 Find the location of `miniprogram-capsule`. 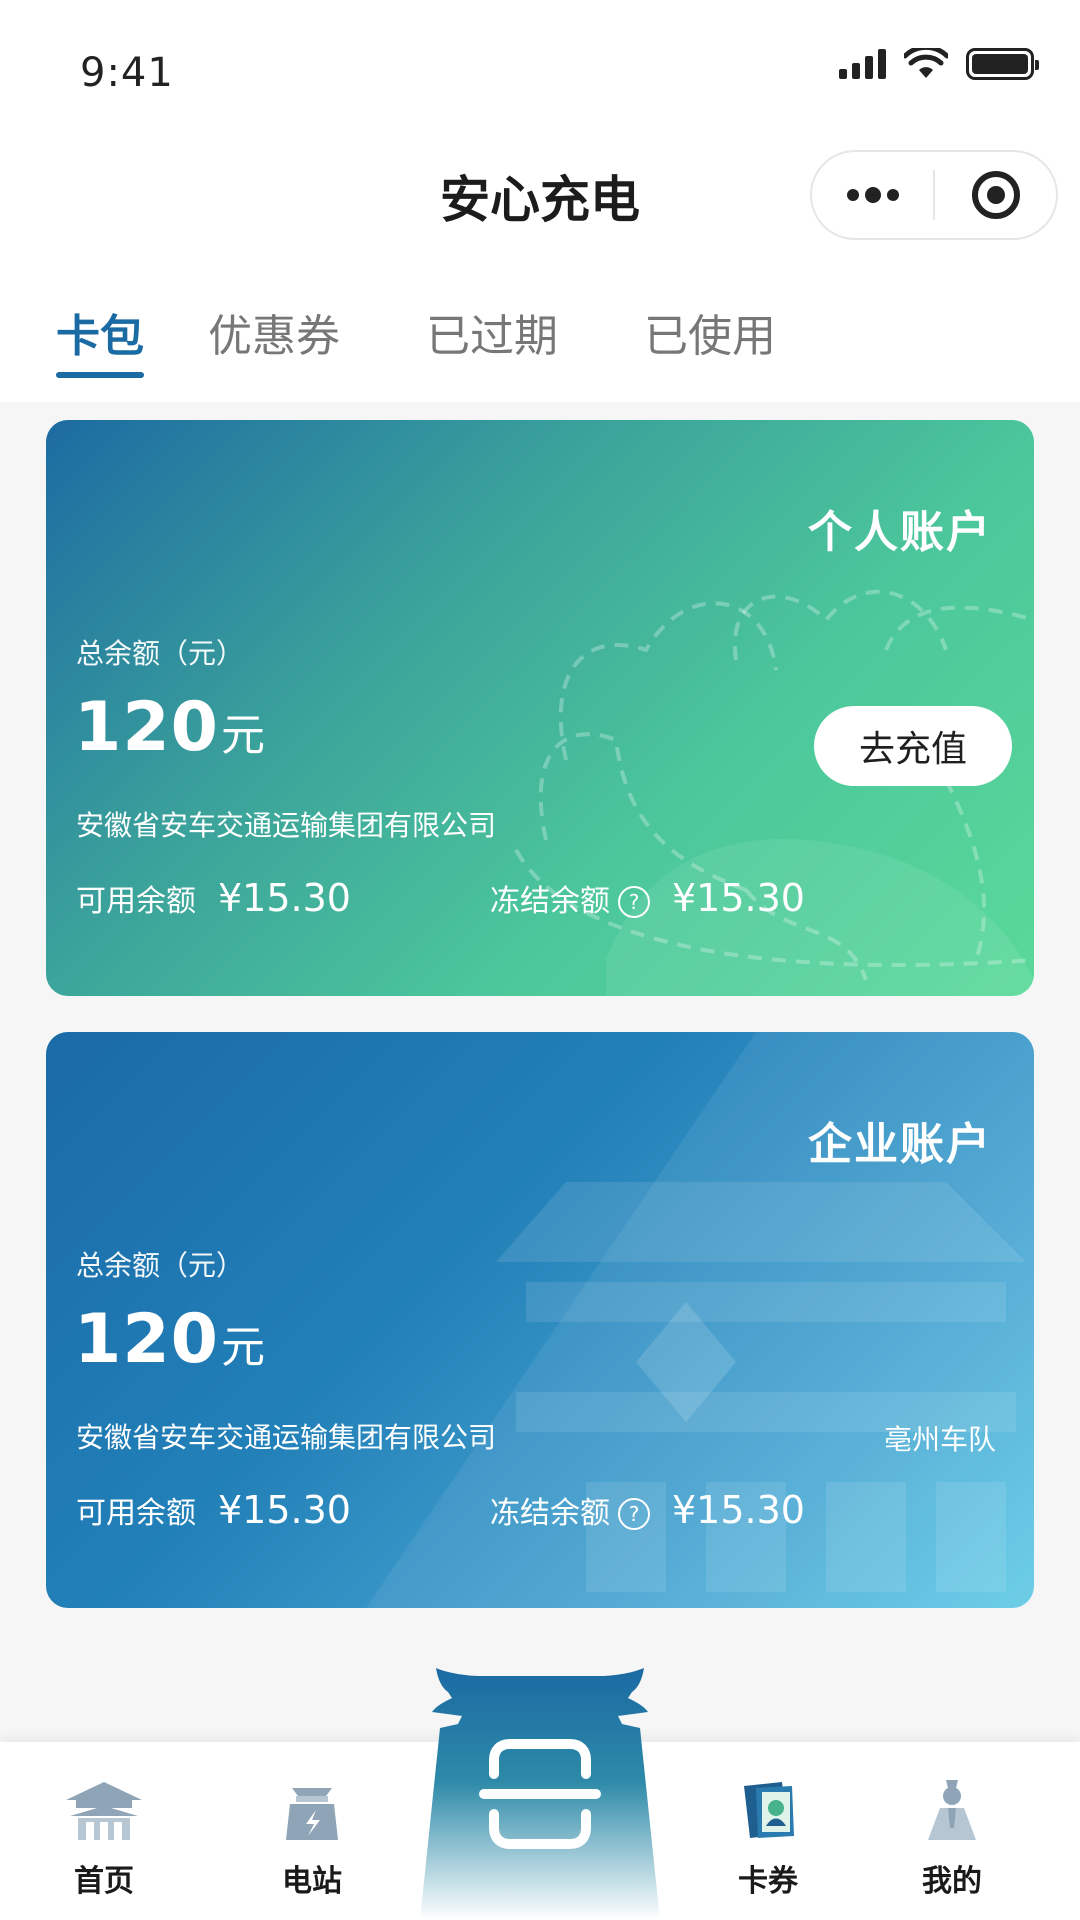

miniprogram-capsule is located at coordinates (934, 195).